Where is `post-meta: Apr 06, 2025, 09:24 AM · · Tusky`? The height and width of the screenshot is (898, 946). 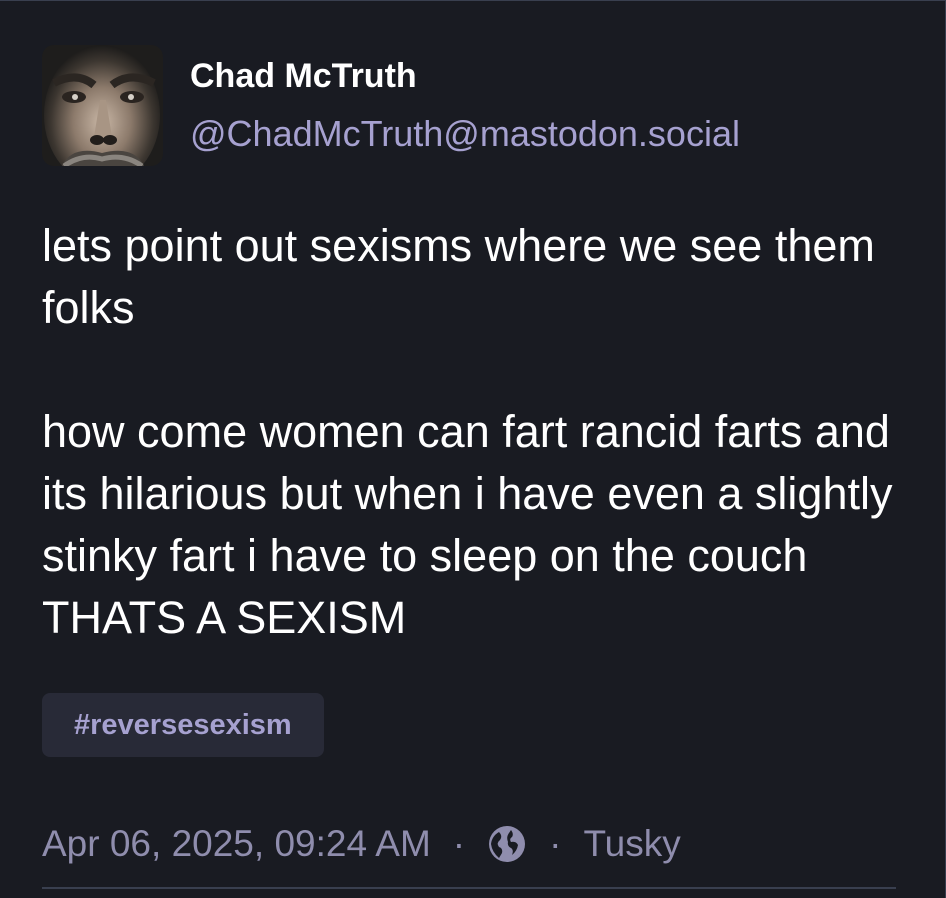
post-meta: Apr 06, 2025, 09:24 AM · · Tusky is located at coordinates (361, 844).